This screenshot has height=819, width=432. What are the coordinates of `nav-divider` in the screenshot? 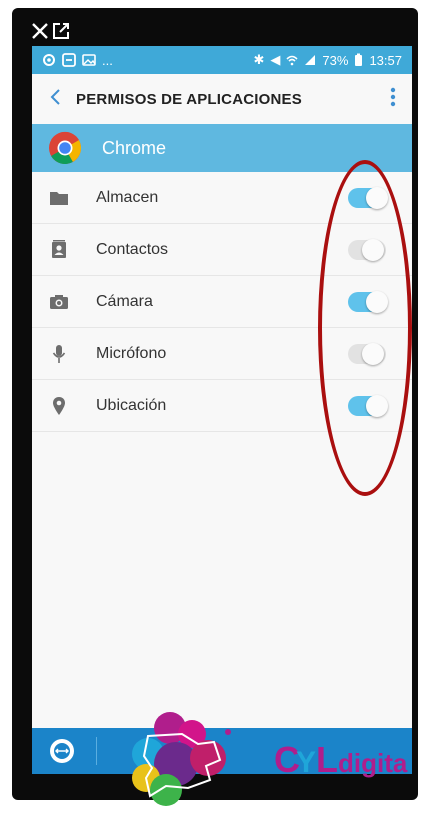 It's located at (96, 751).